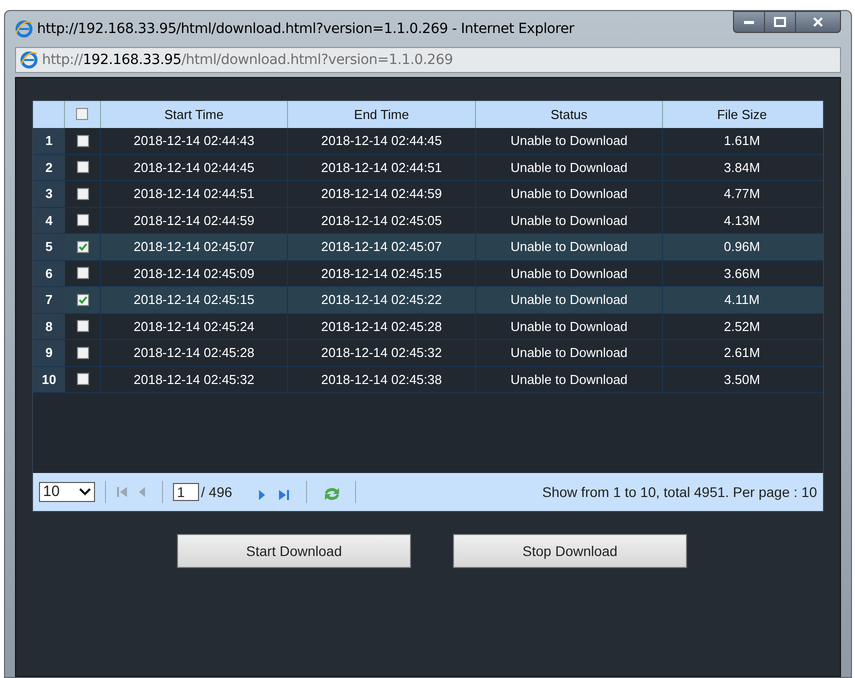 This screenshot has height=678, width=855. I want to click on row-number: 3, so click(49, 193).